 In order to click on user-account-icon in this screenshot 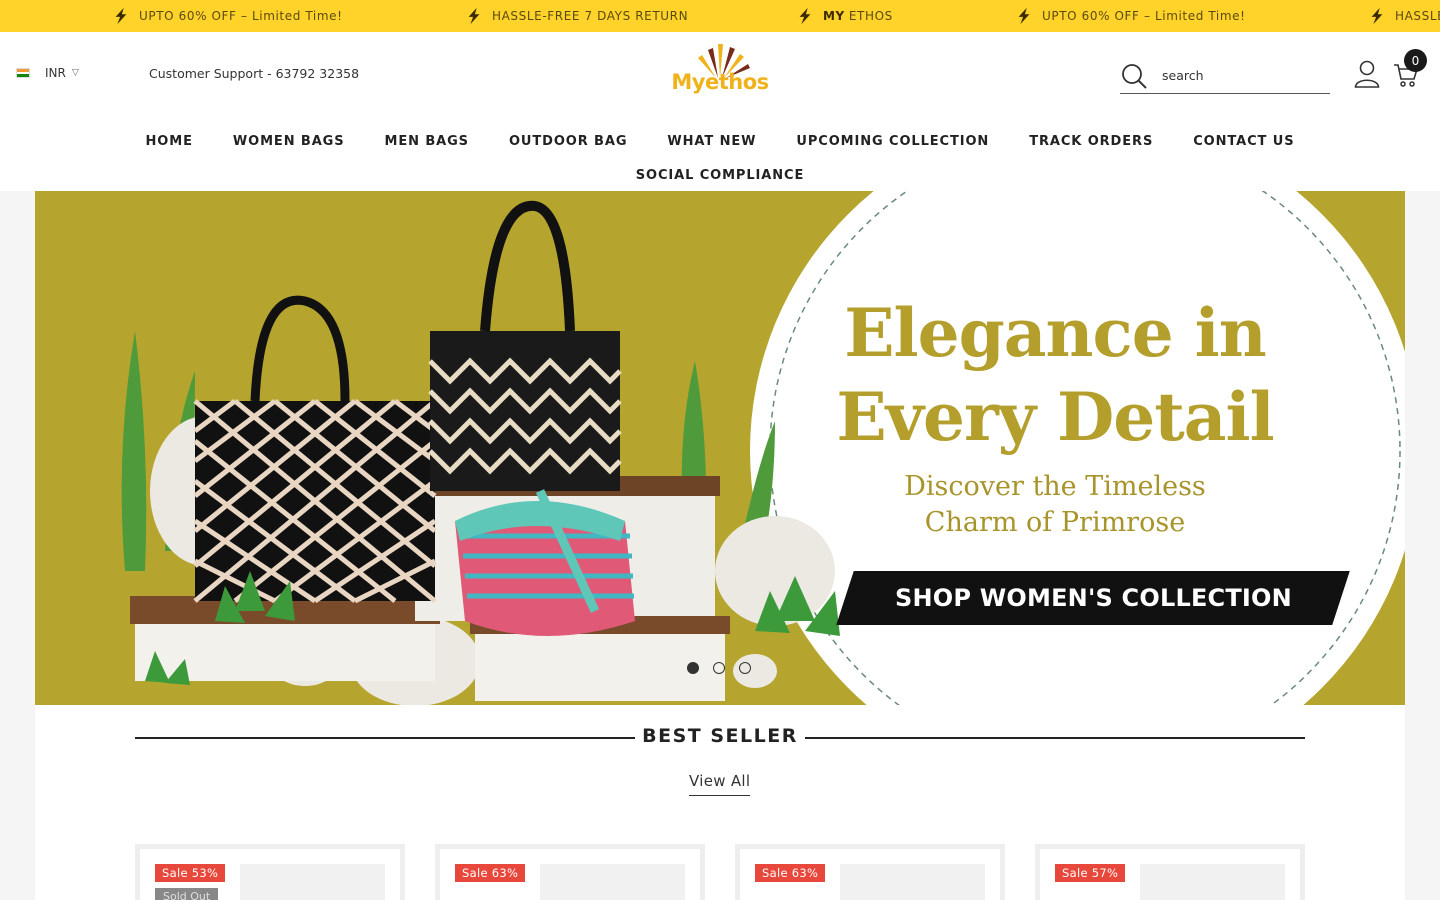, I will do `click(1367, 74)`.